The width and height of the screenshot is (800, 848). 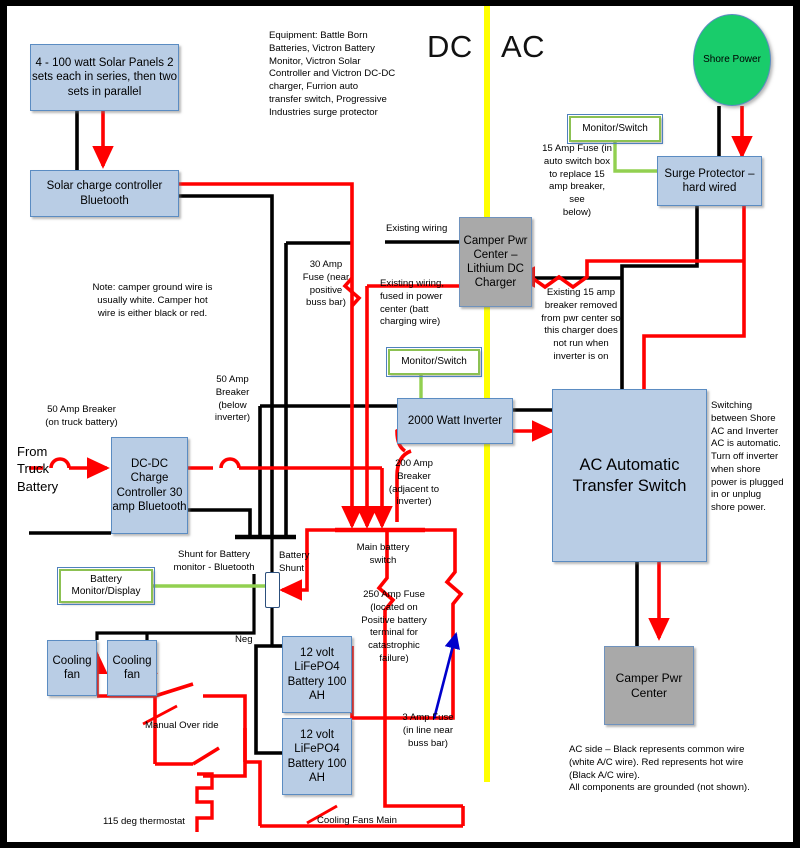 I want to click on node-dc-dc-charge-controller: DC-DC Charge Controller 30 amp Bluetooth, so click(x=149, y=485).